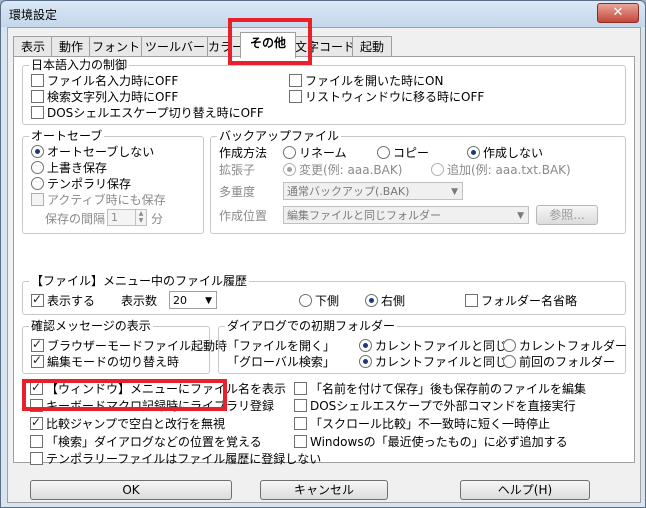 The image size is (646, 508). Describe the element at coordinates (104, 97) in the screenshot. I see `checkbox-search-off: 検索文字列入力時にOFF` at that location.